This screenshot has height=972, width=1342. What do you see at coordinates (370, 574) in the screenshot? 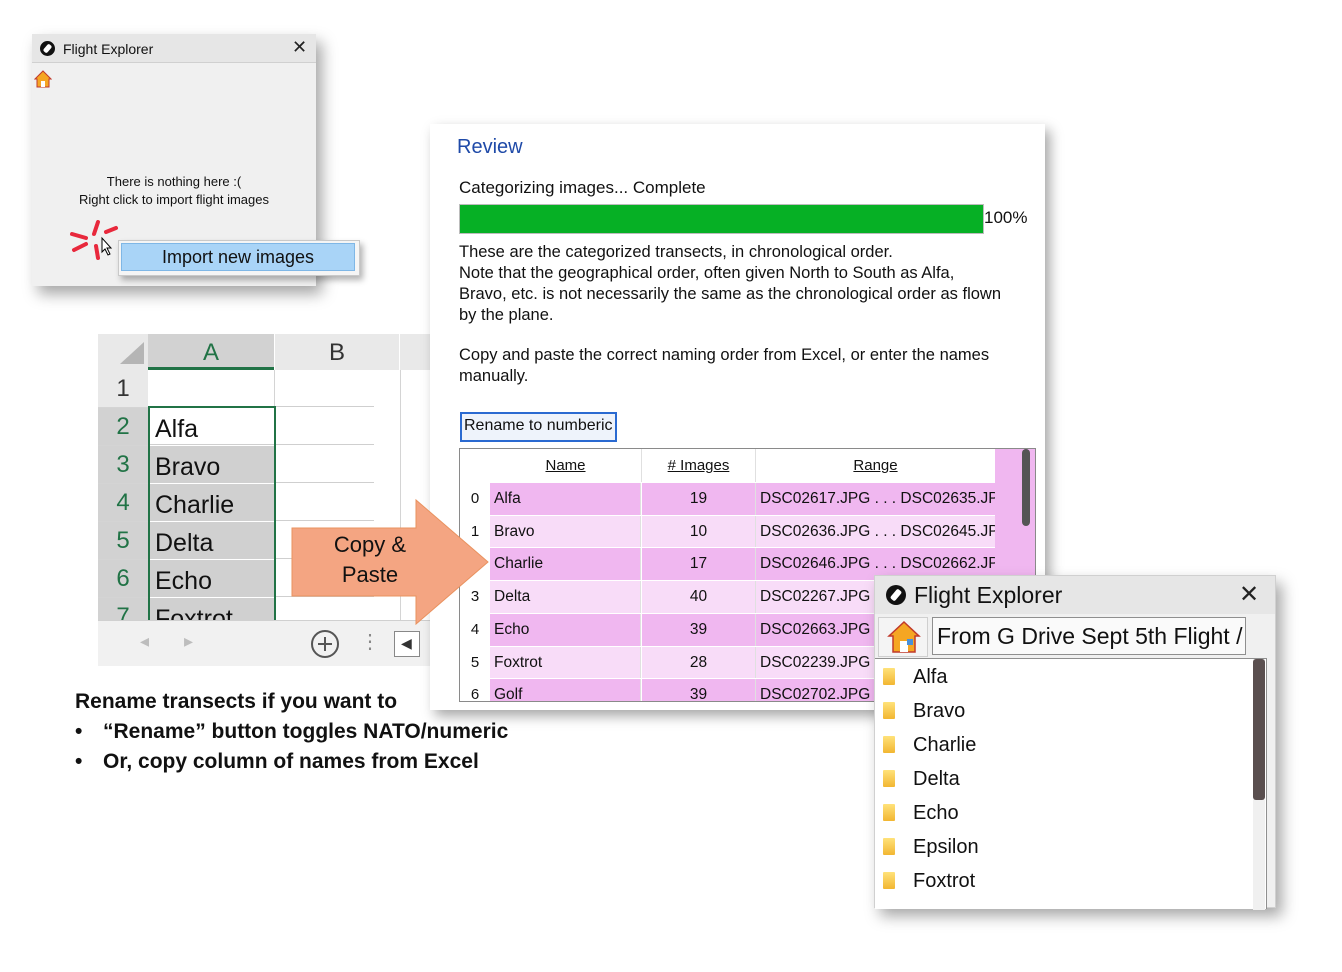
I see `arrow-label-line2: Paste` at bounding box center [370, 574].